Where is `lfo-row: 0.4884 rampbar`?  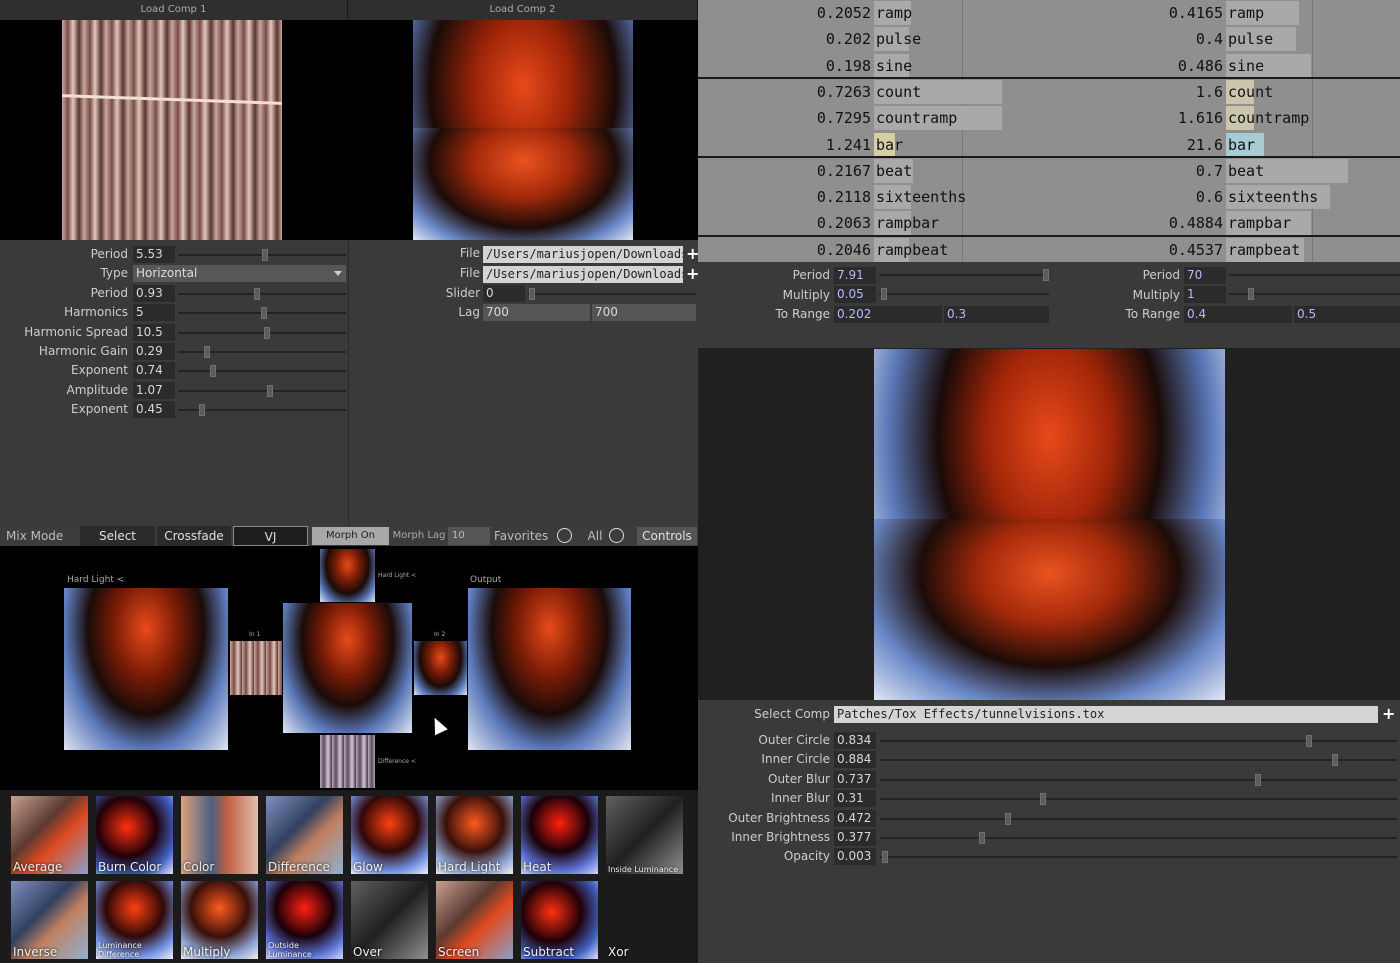 lfo-row: 0.4884 rampbar is located at coordinates (700, 223).